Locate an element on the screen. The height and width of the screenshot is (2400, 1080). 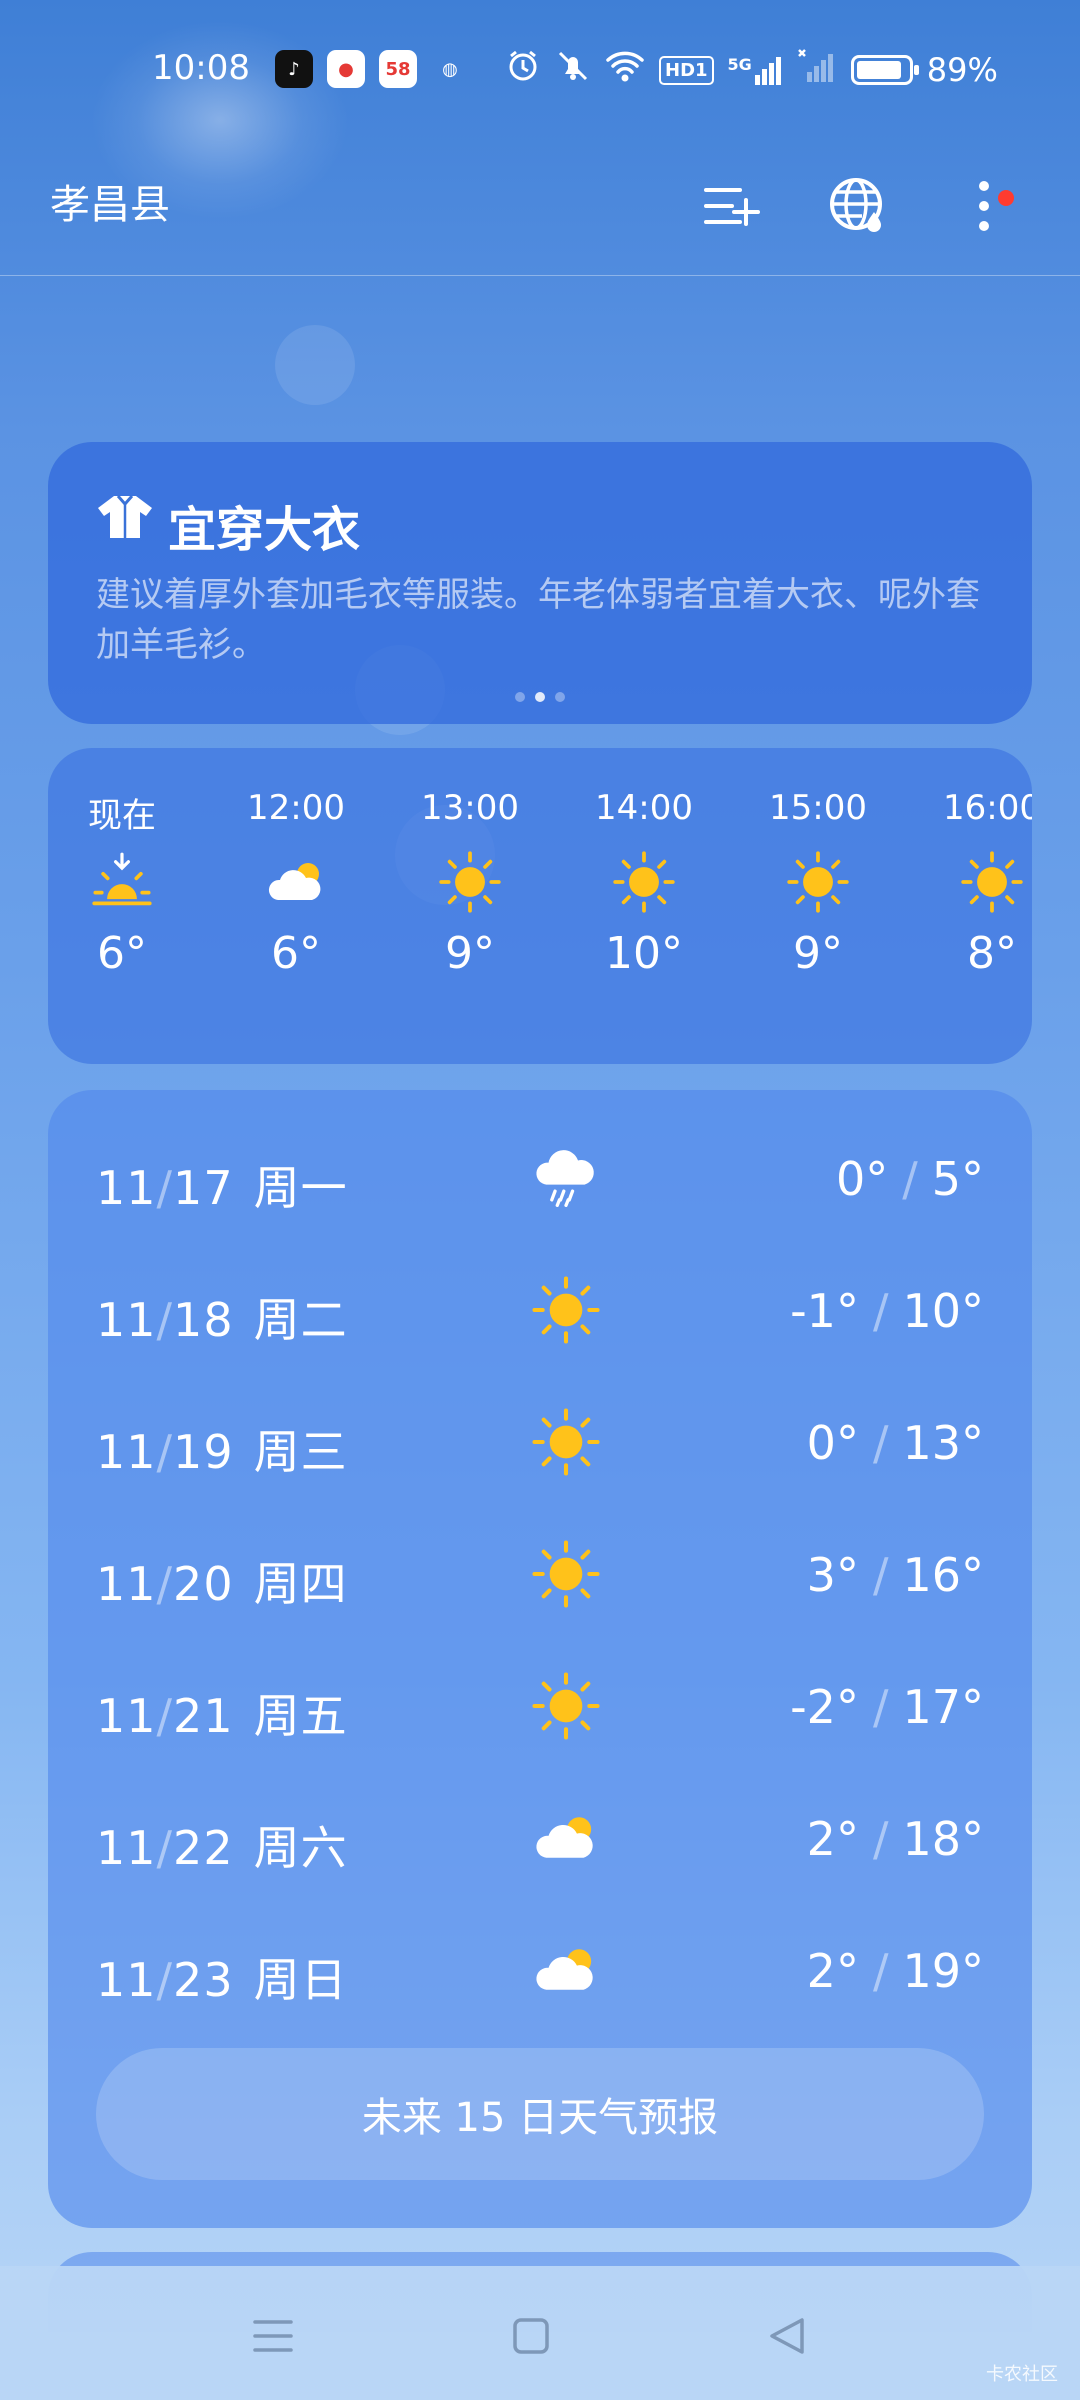
daily-row: 11/19 周三 0°/13° is located at coordinates (540, 1444).